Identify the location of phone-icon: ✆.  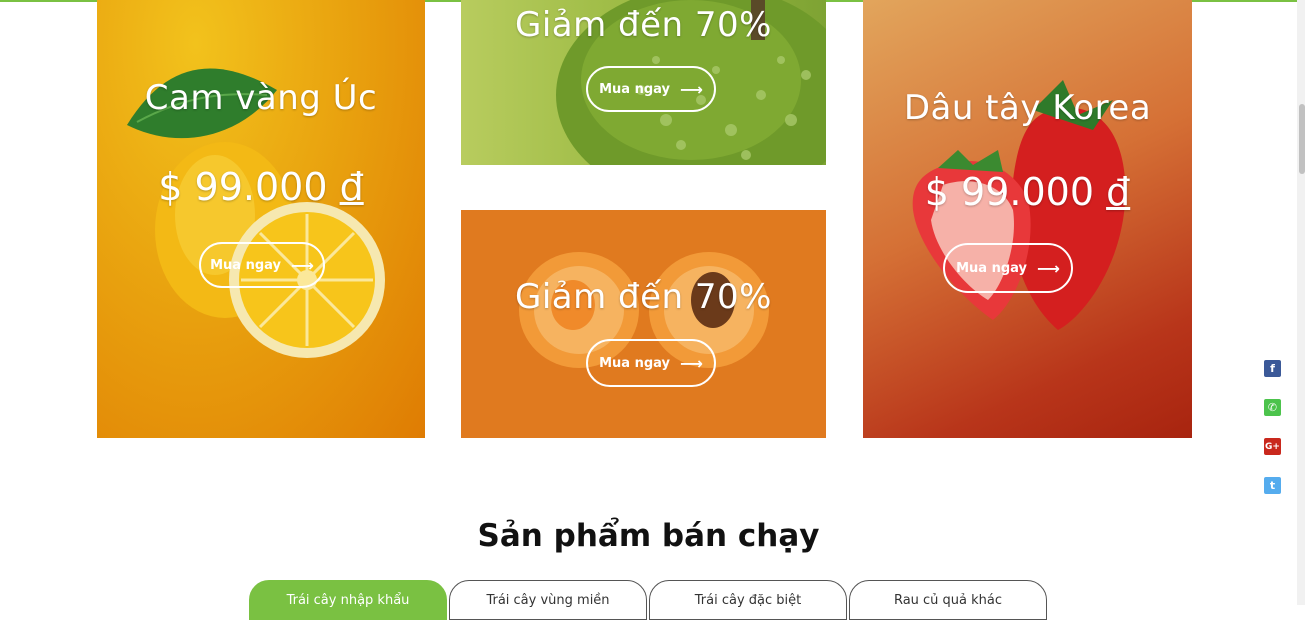
(1272, 407).